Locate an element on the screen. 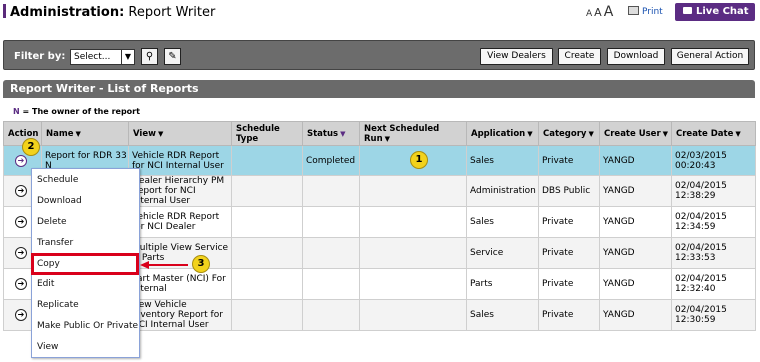  col-name: Name ▼ is located at coordinates (85, 133).